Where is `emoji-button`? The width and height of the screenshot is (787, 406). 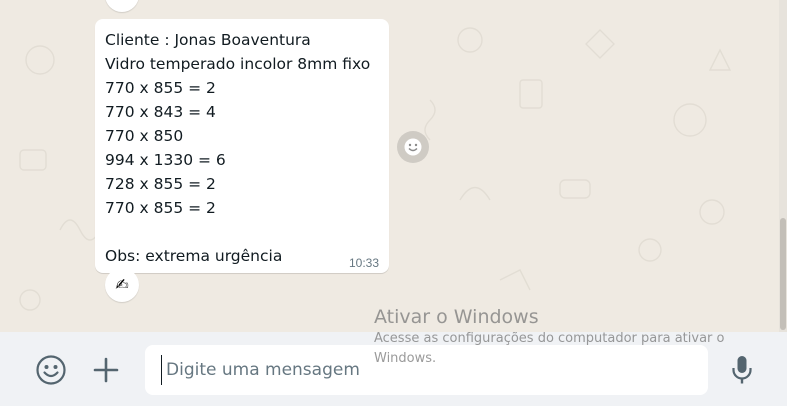
emoji-button is located at coordinates (51, 370).